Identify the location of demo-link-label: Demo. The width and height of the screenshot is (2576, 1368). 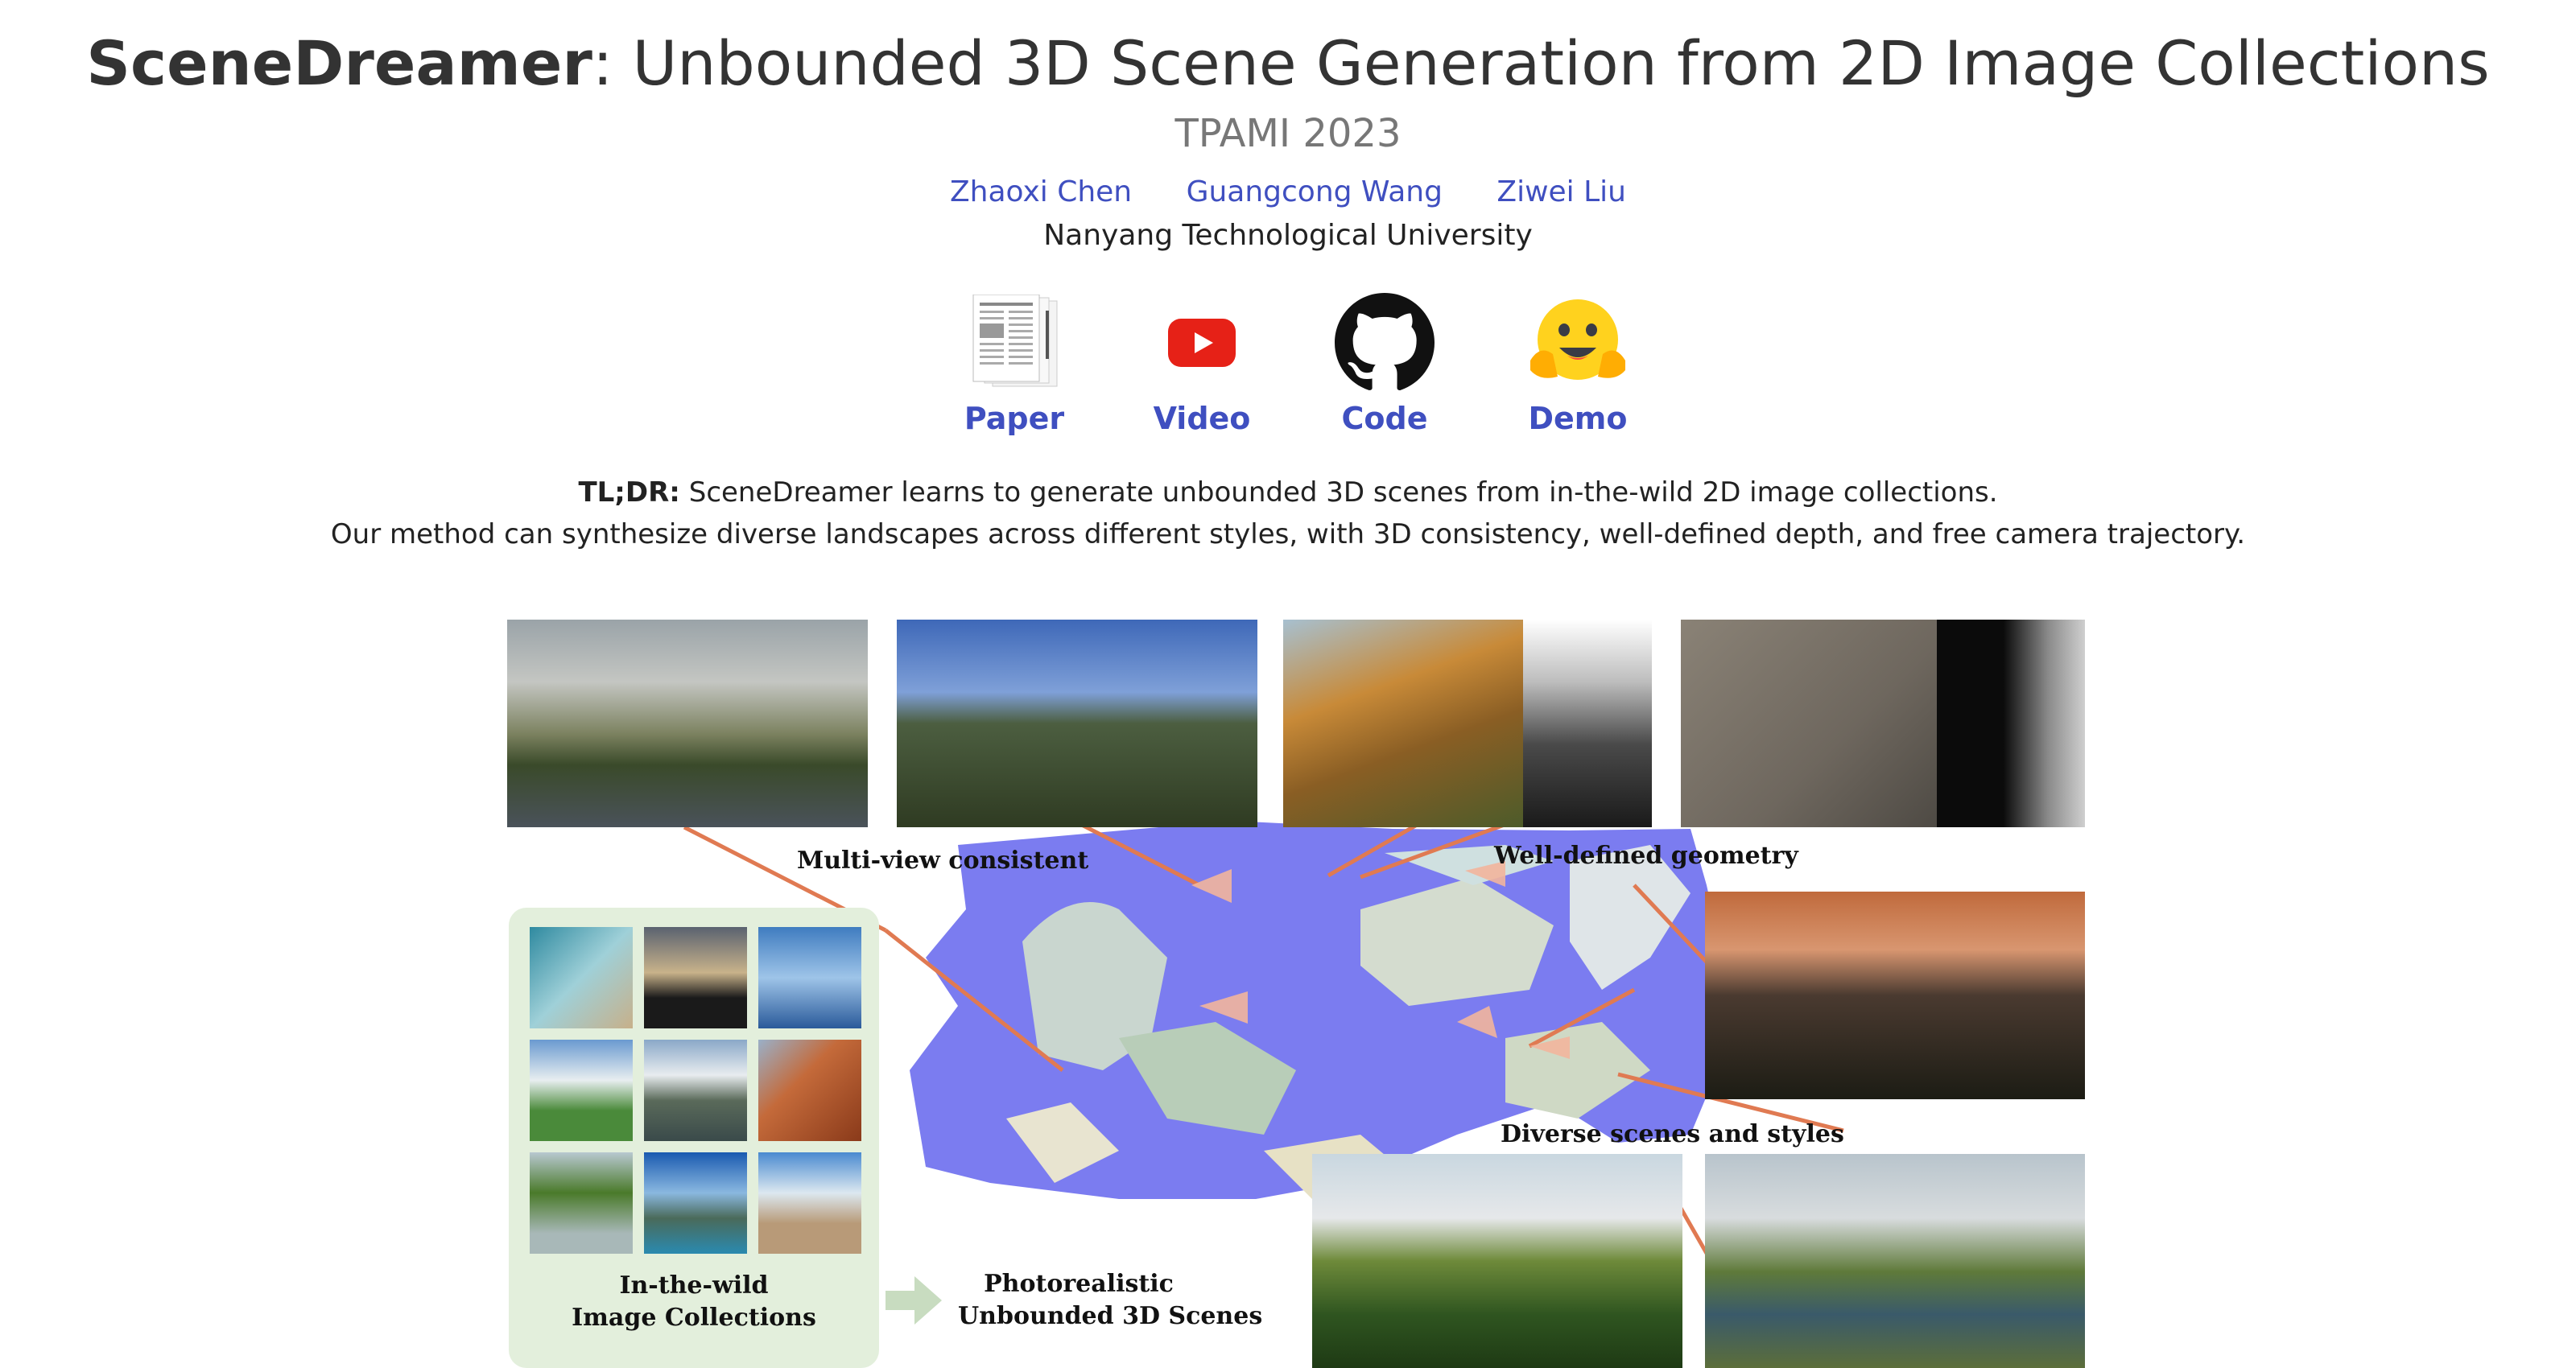
(1577, 418).